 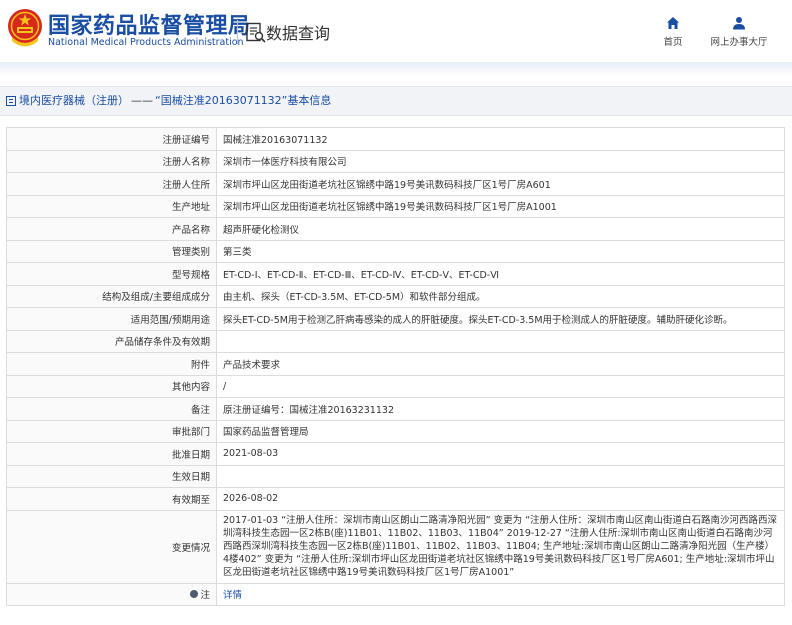 I want to click on field-value: 国械注准20163071132, so click(x=500, y=139).